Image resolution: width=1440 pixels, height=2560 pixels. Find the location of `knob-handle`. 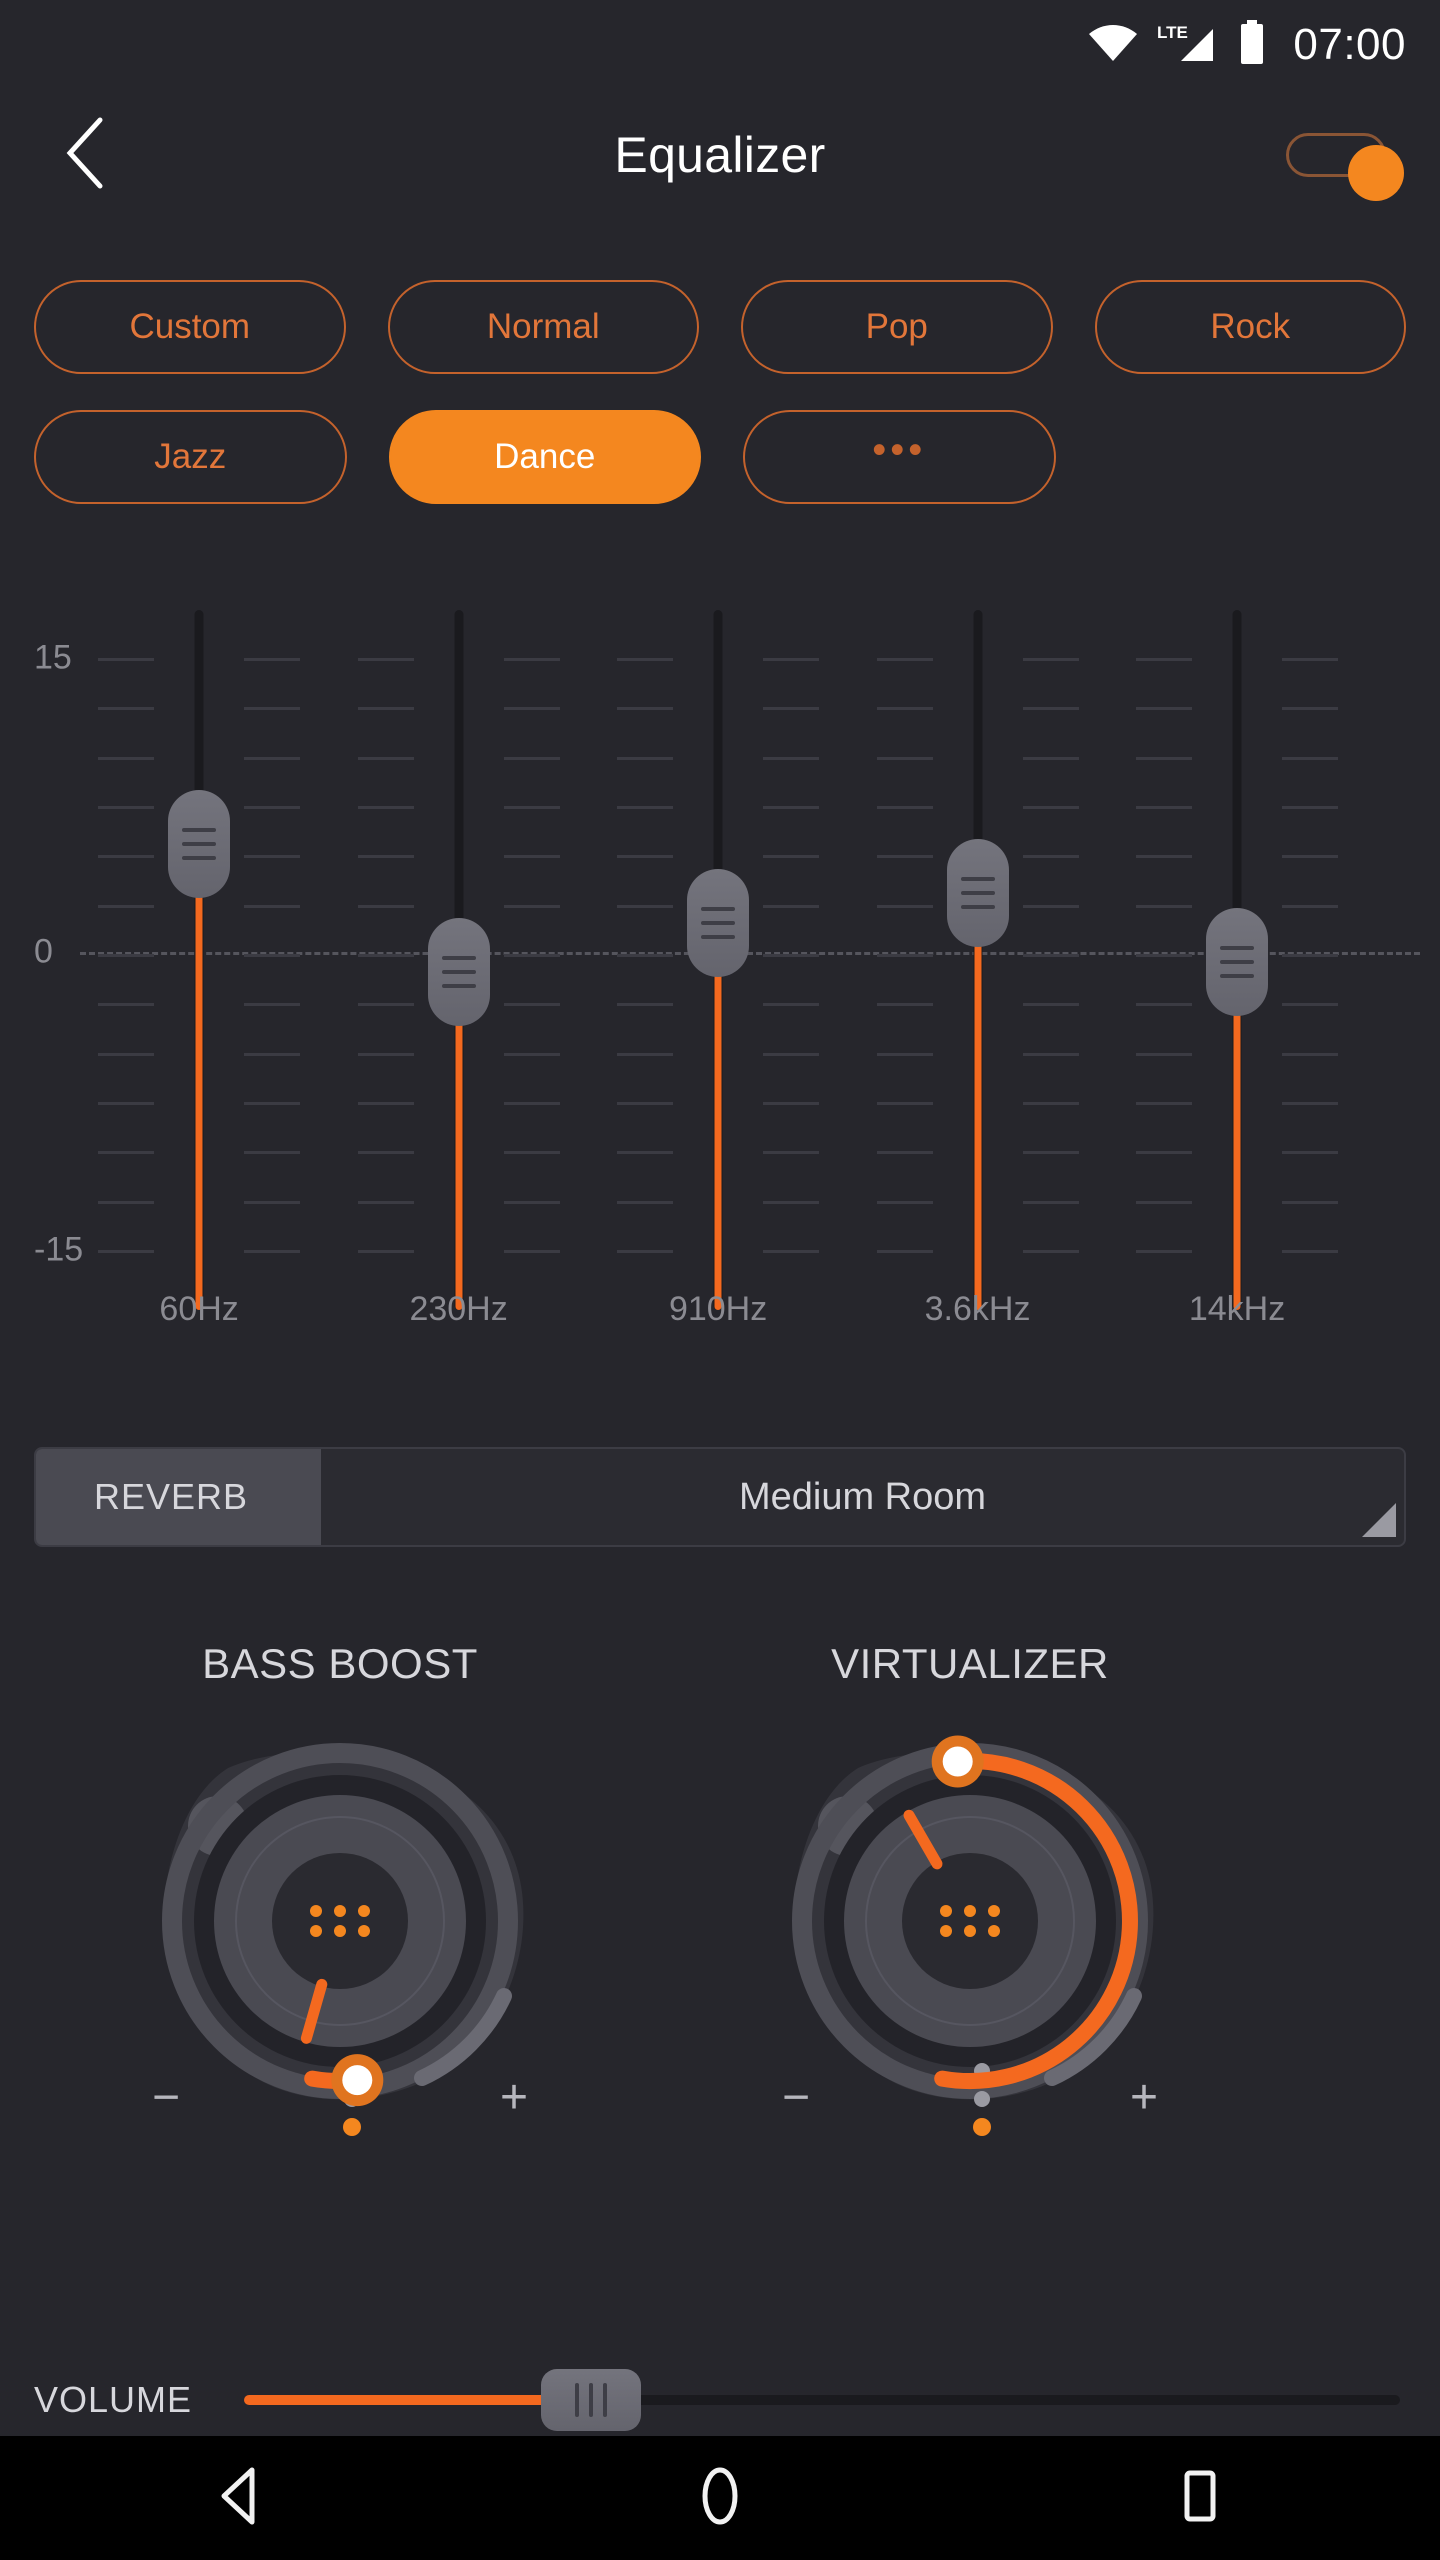

knob-handle is located at coordinates (957, 1761).